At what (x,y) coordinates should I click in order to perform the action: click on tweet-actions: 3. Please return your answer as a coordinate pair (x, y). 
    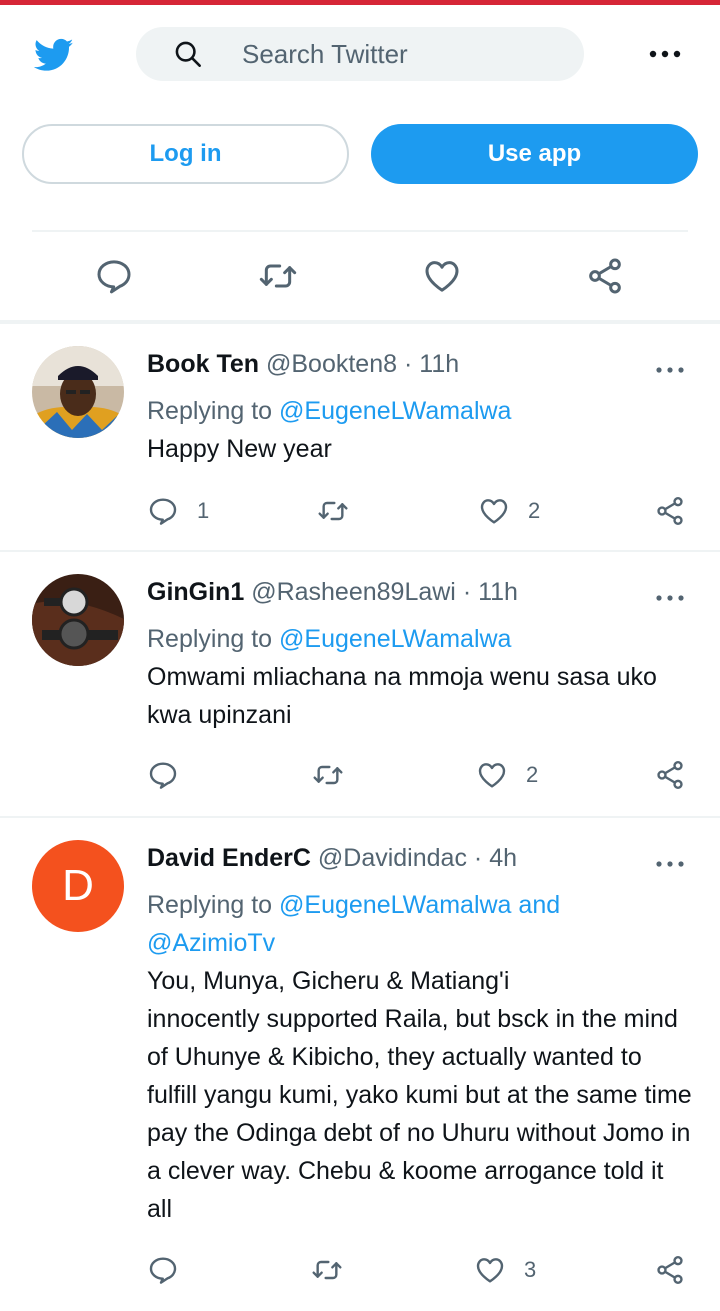
    Looking at the image, I should click on (360, 1270).